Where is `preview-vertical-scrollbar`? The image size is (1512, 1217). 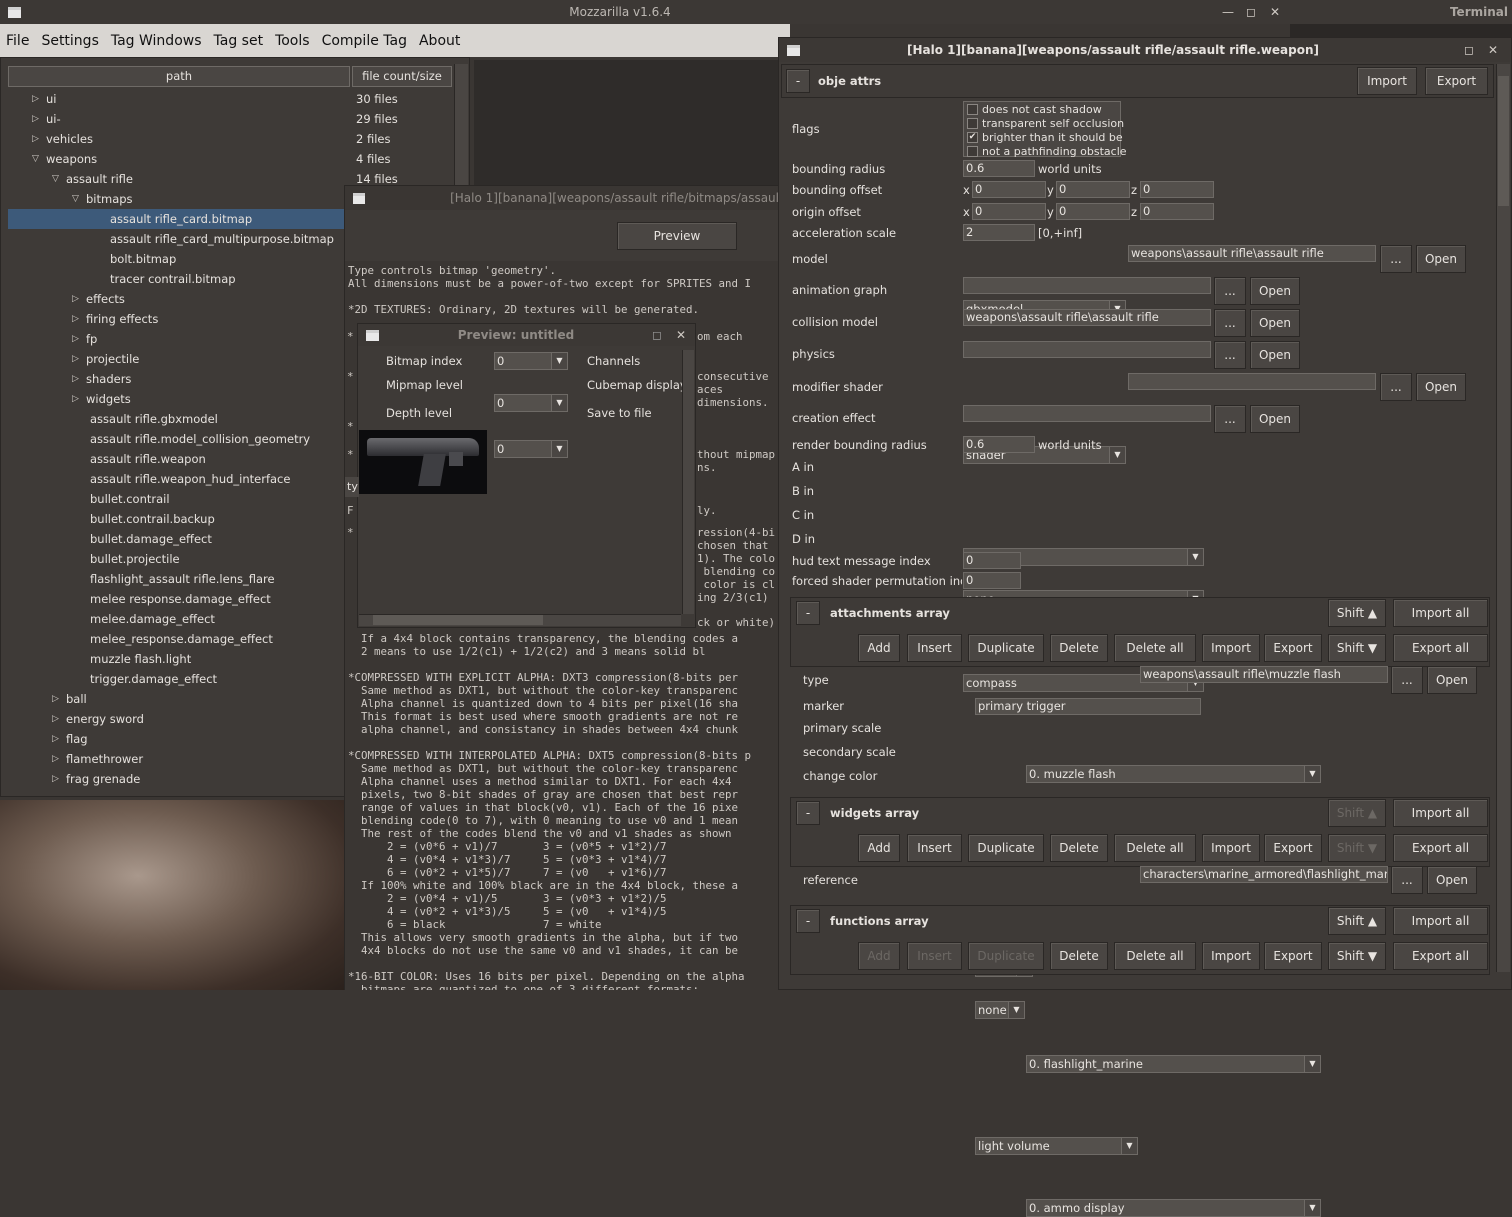 preview-vertical-scrollbar is located at coordinates (688, 482).